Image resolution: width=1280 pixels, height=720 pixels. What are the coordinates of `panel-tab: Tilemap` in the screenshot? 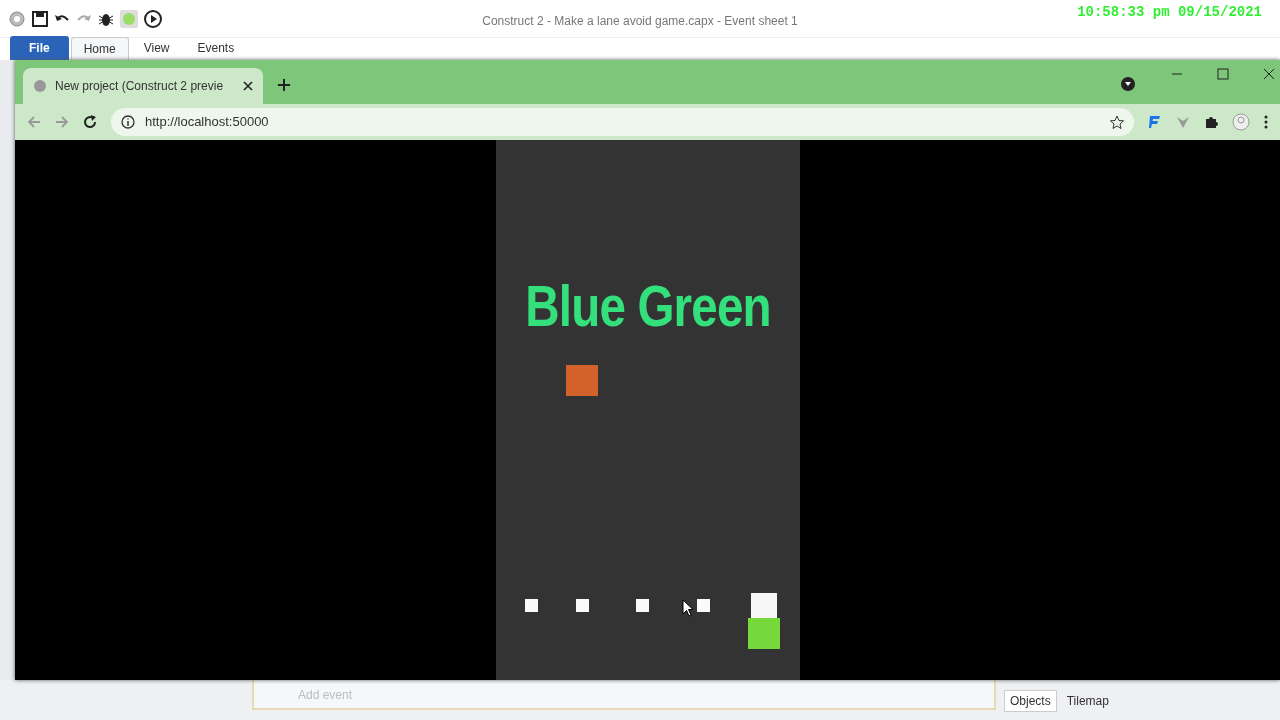 It's located at (1087, 701).